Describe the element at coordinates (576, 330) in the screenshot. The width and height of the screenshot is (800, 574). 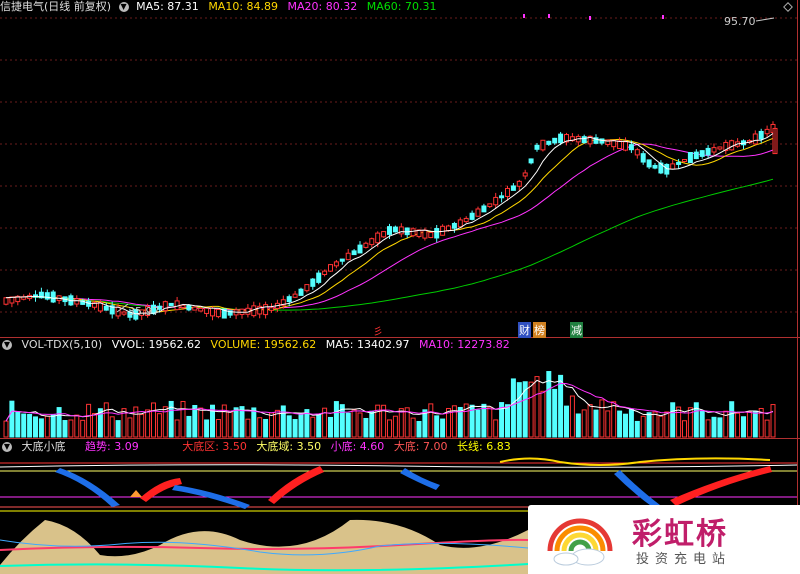
I see `reduction-marker: 减` at that location.